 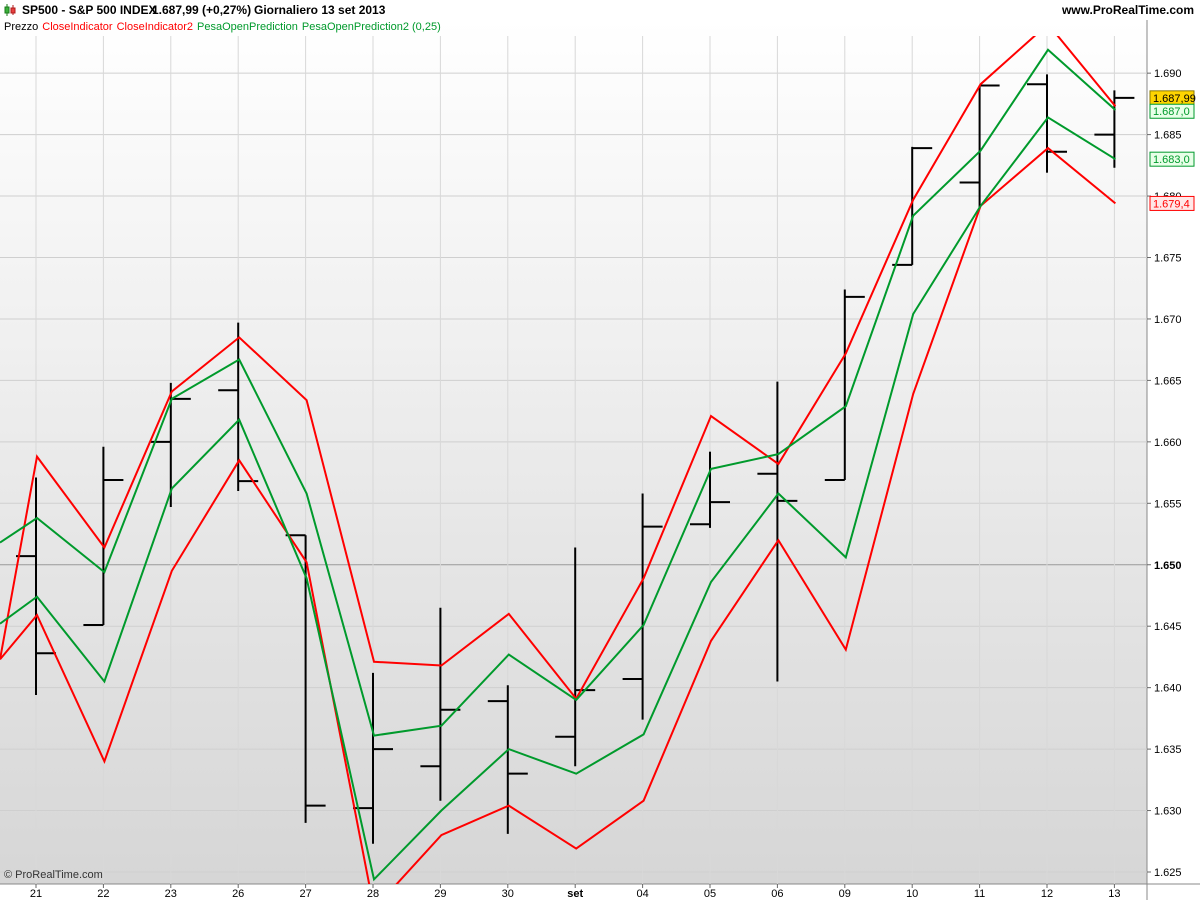 I want to click on x-tick-label: set, so click(x=575, y=894).